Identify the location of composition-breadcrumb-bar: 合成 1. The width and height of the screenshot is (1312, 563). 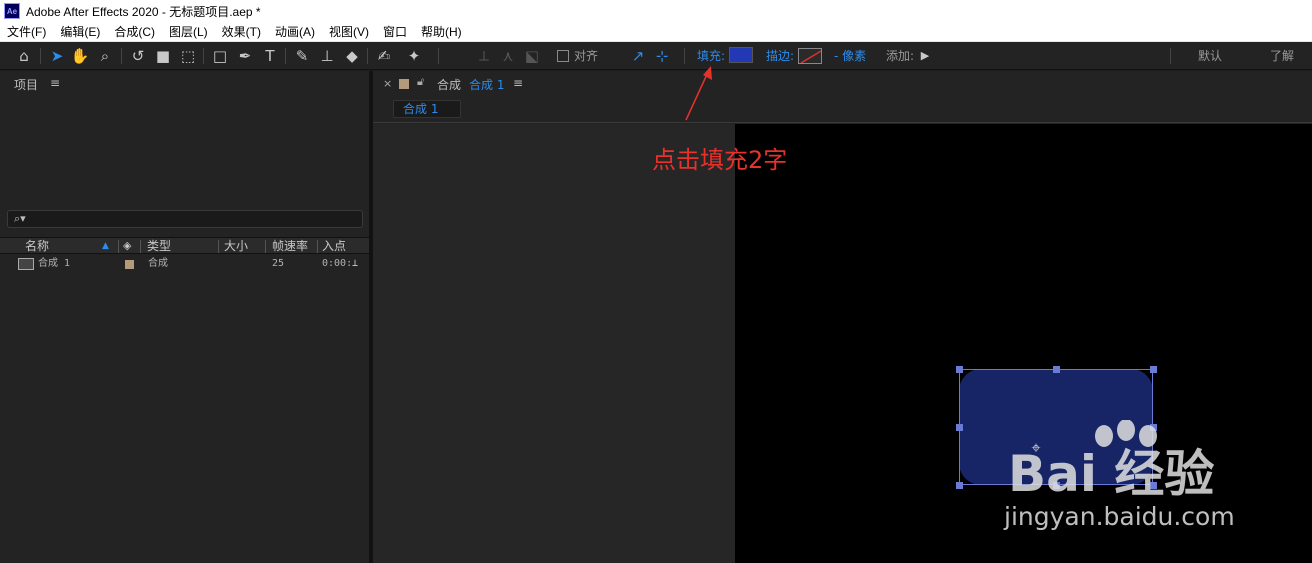
(842, 110).